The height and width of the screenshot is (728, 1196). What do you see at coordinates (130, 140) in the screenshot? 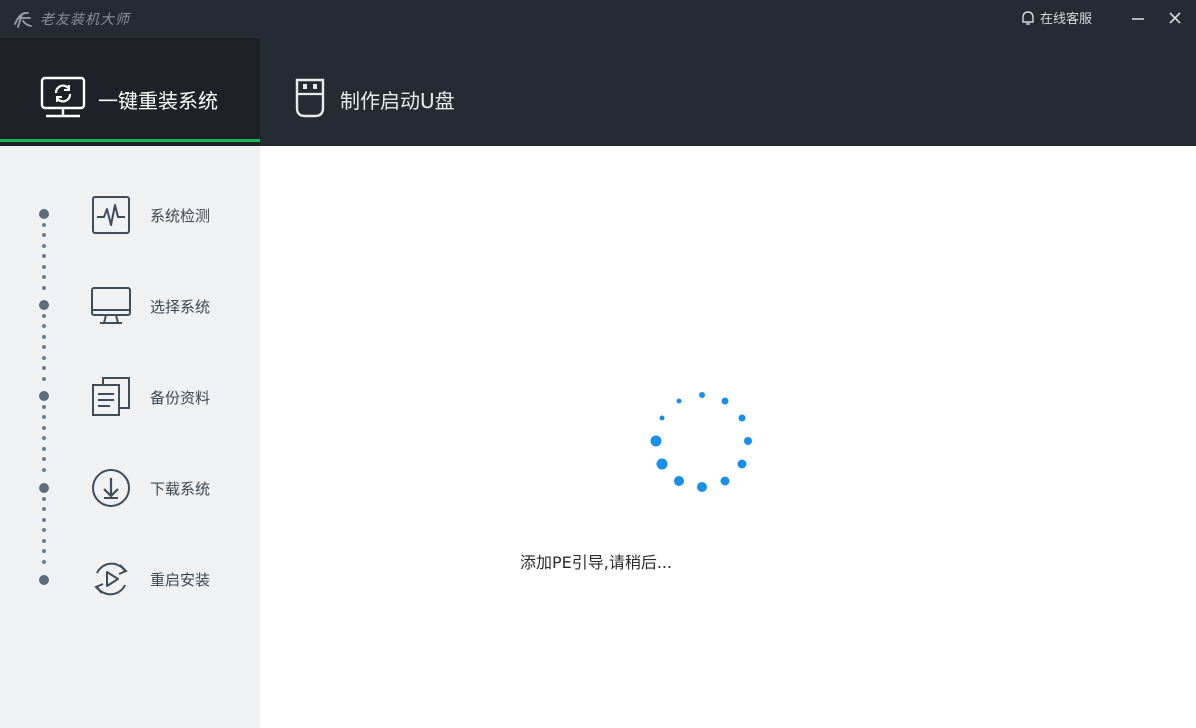
I see `active-tab-indicator` at bounding box center [130, 140].